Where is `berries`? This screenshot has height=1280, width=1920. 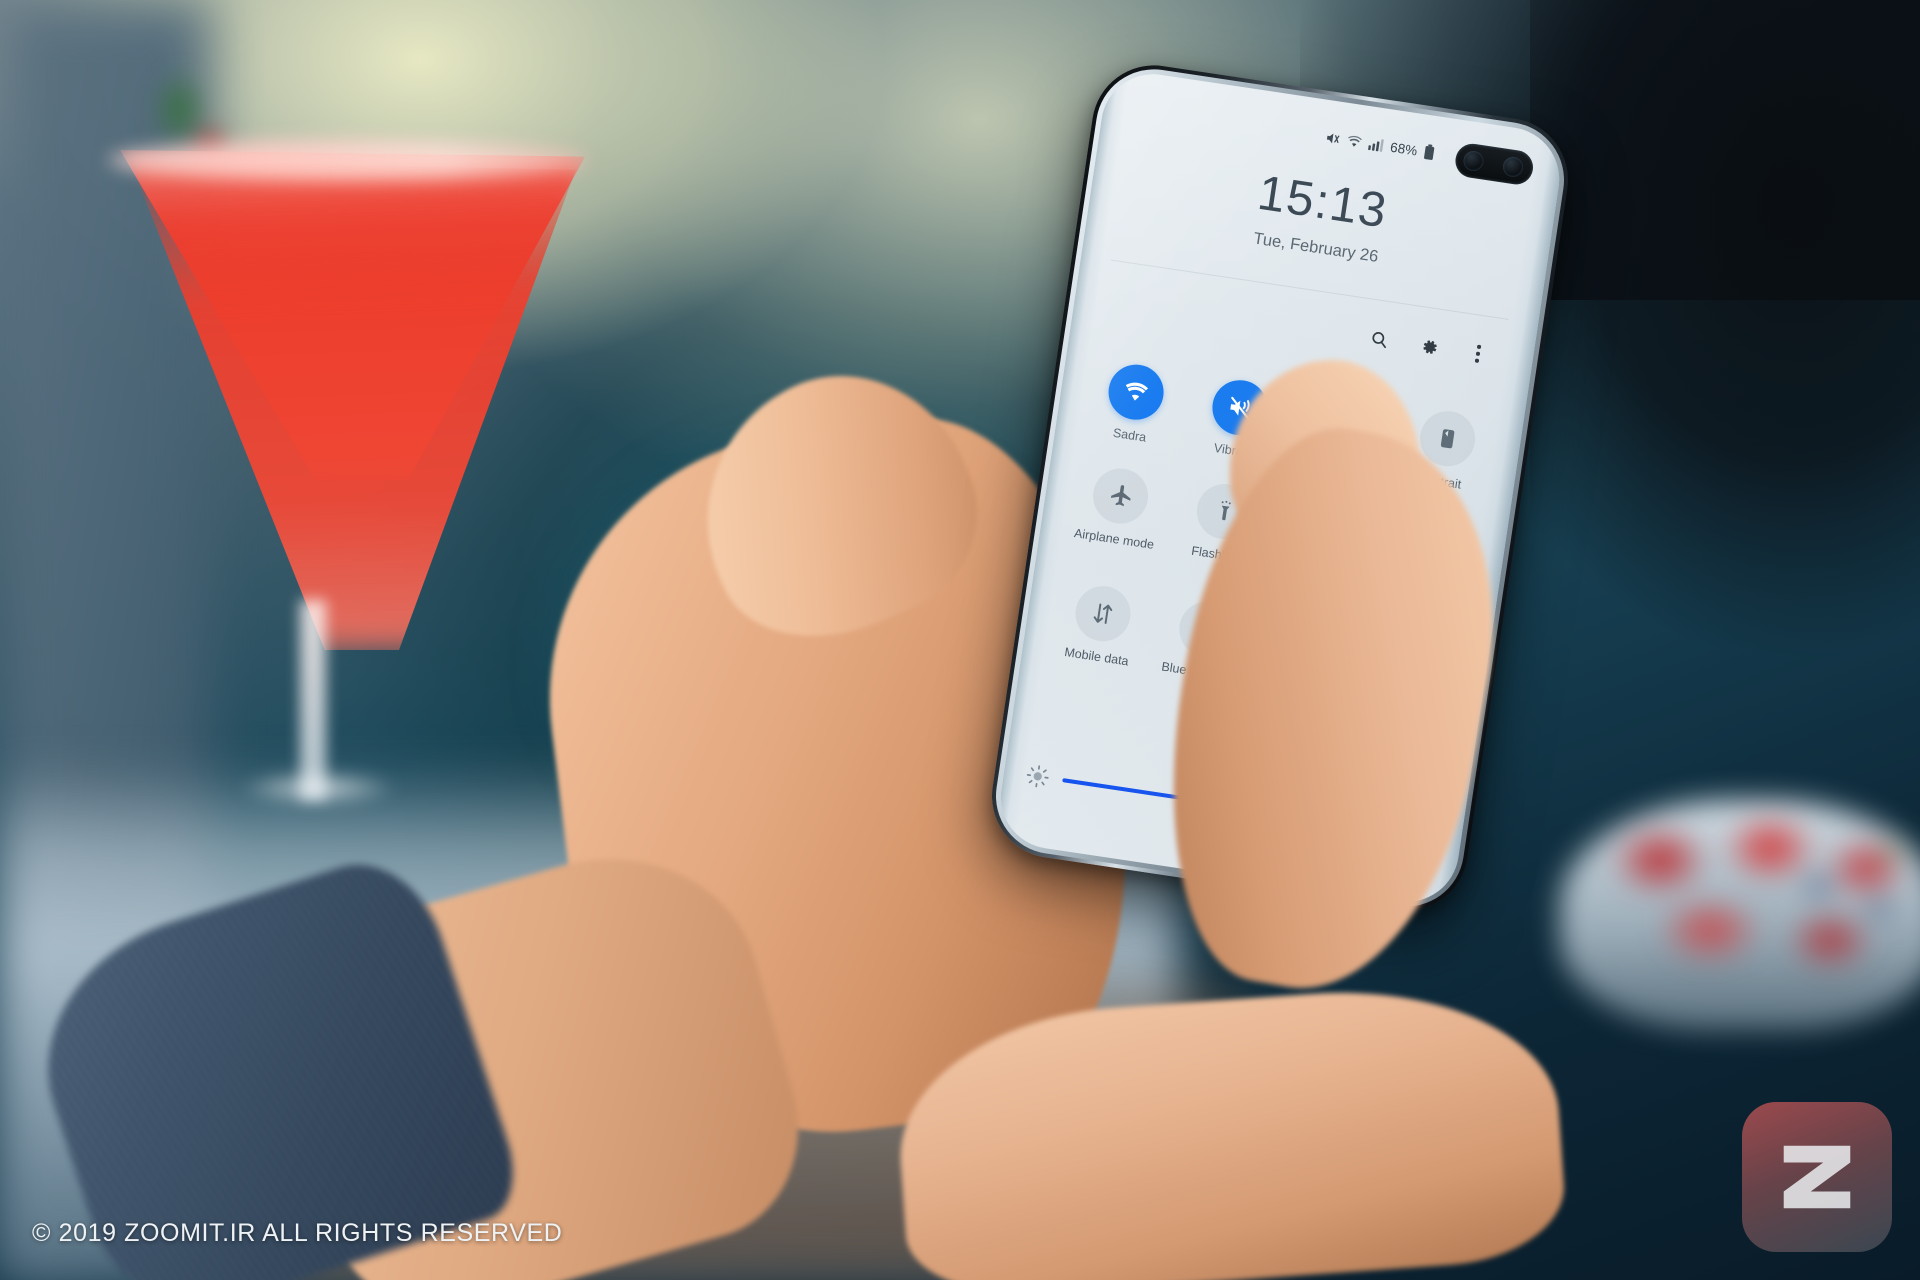 berries is located at coordinates (1750, 890).